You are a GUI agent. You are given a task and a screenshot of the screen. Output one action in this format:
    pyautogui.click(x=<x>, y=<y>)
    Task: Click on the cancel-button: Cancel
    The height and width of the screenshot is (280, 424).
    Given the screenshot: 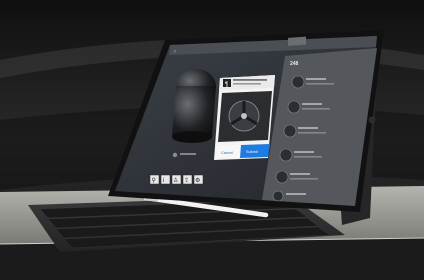 What is the action you would take?
    pyautogui.click(x=227, y=153)
    